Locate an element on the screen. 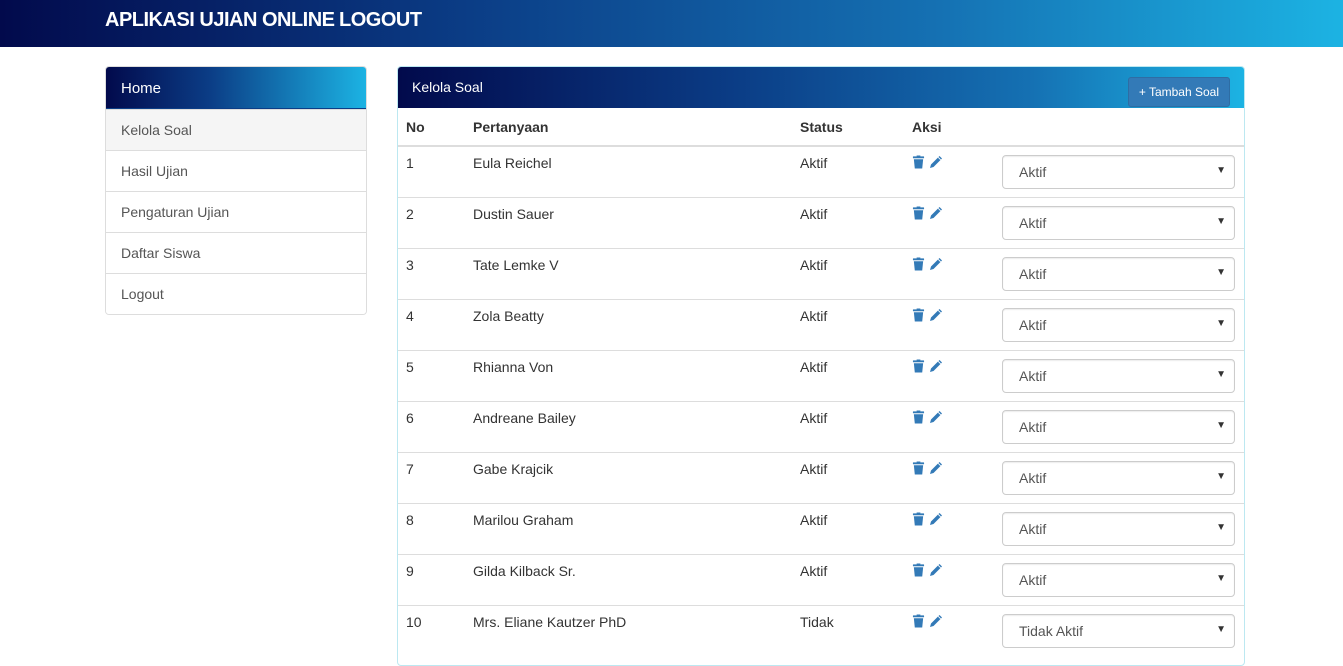 The height and width of the screenshot is (666, 1343). row-number: 3 is located at coordinates (431, 273).